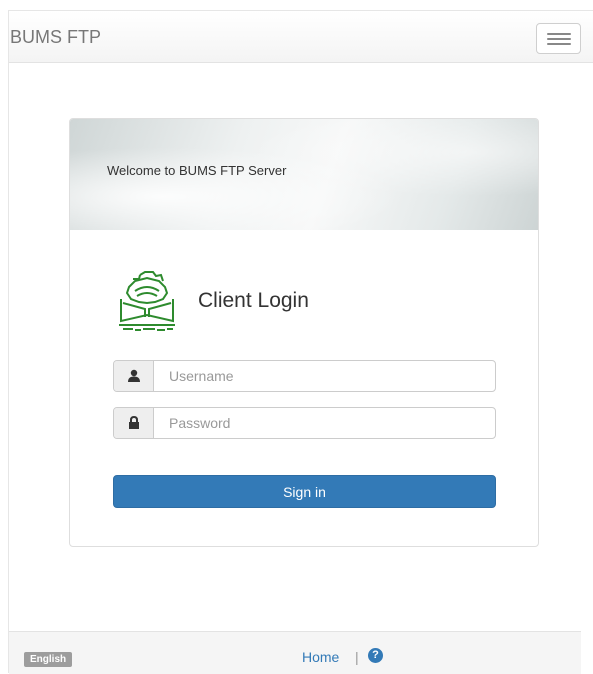 This screenshot has width=593, height=674. Describe the element at coordinates (147, 301) in the screenshot. I see `university-logo` at that location.